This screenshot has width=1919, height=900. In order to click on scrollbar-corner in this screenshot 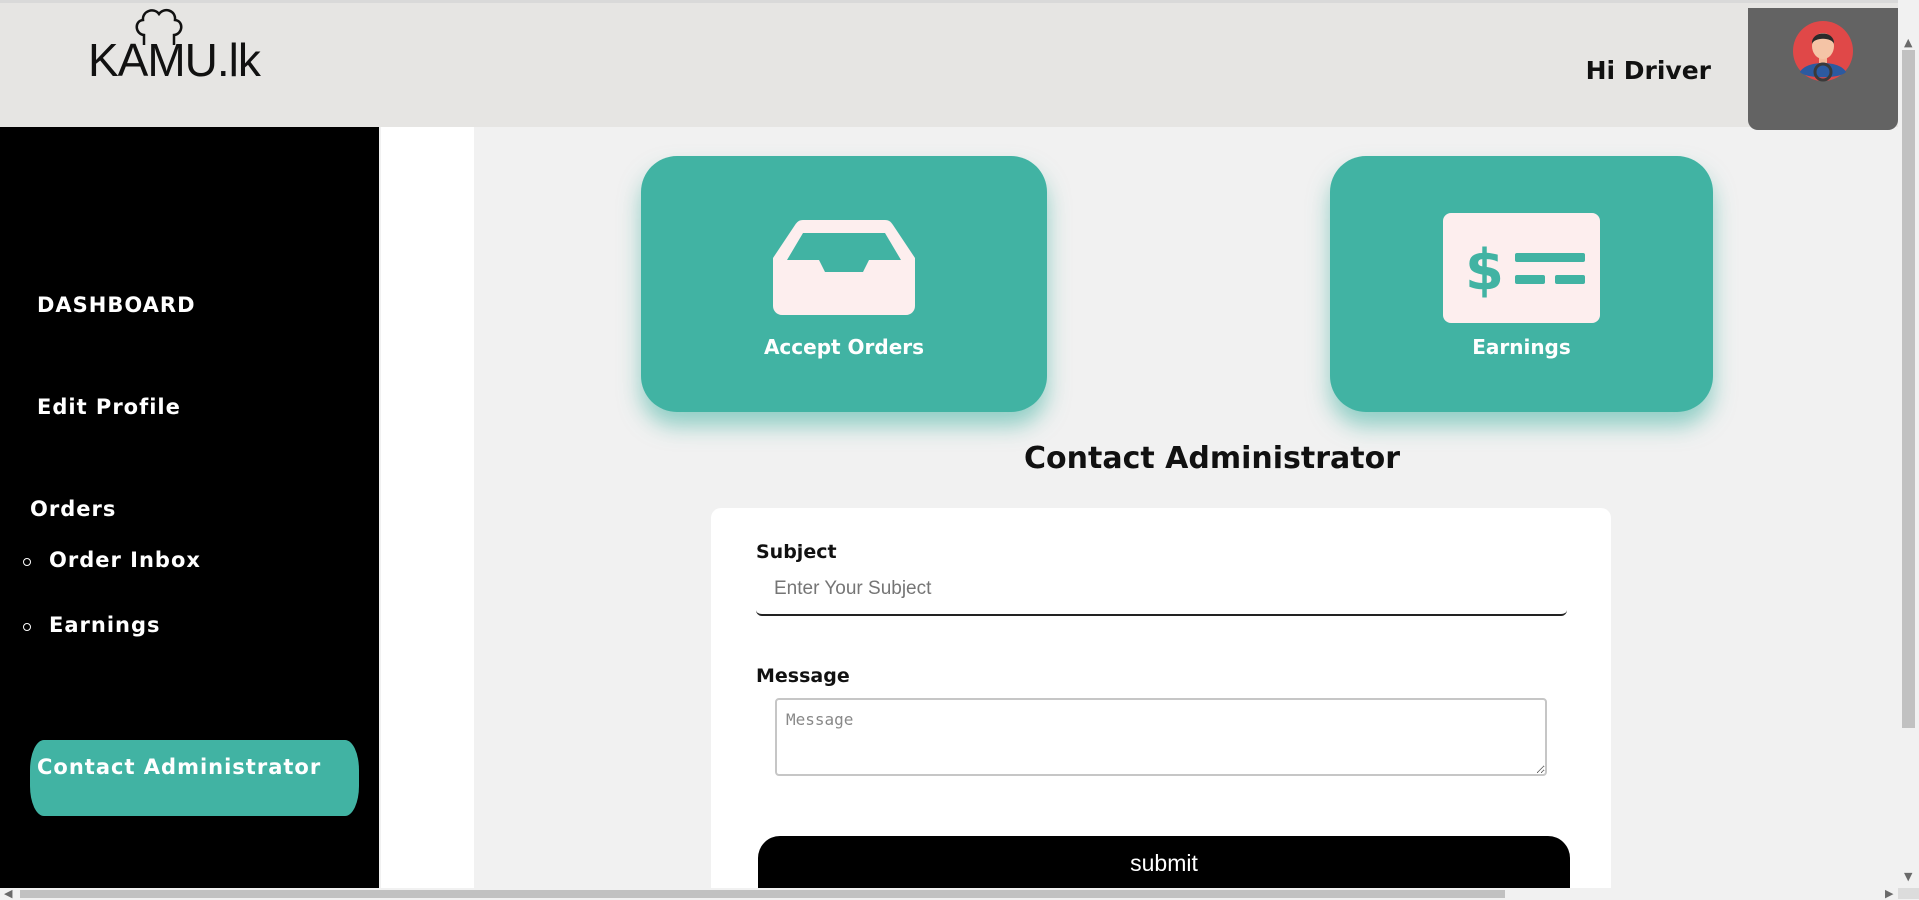, I will do `click(1908, 893)`.